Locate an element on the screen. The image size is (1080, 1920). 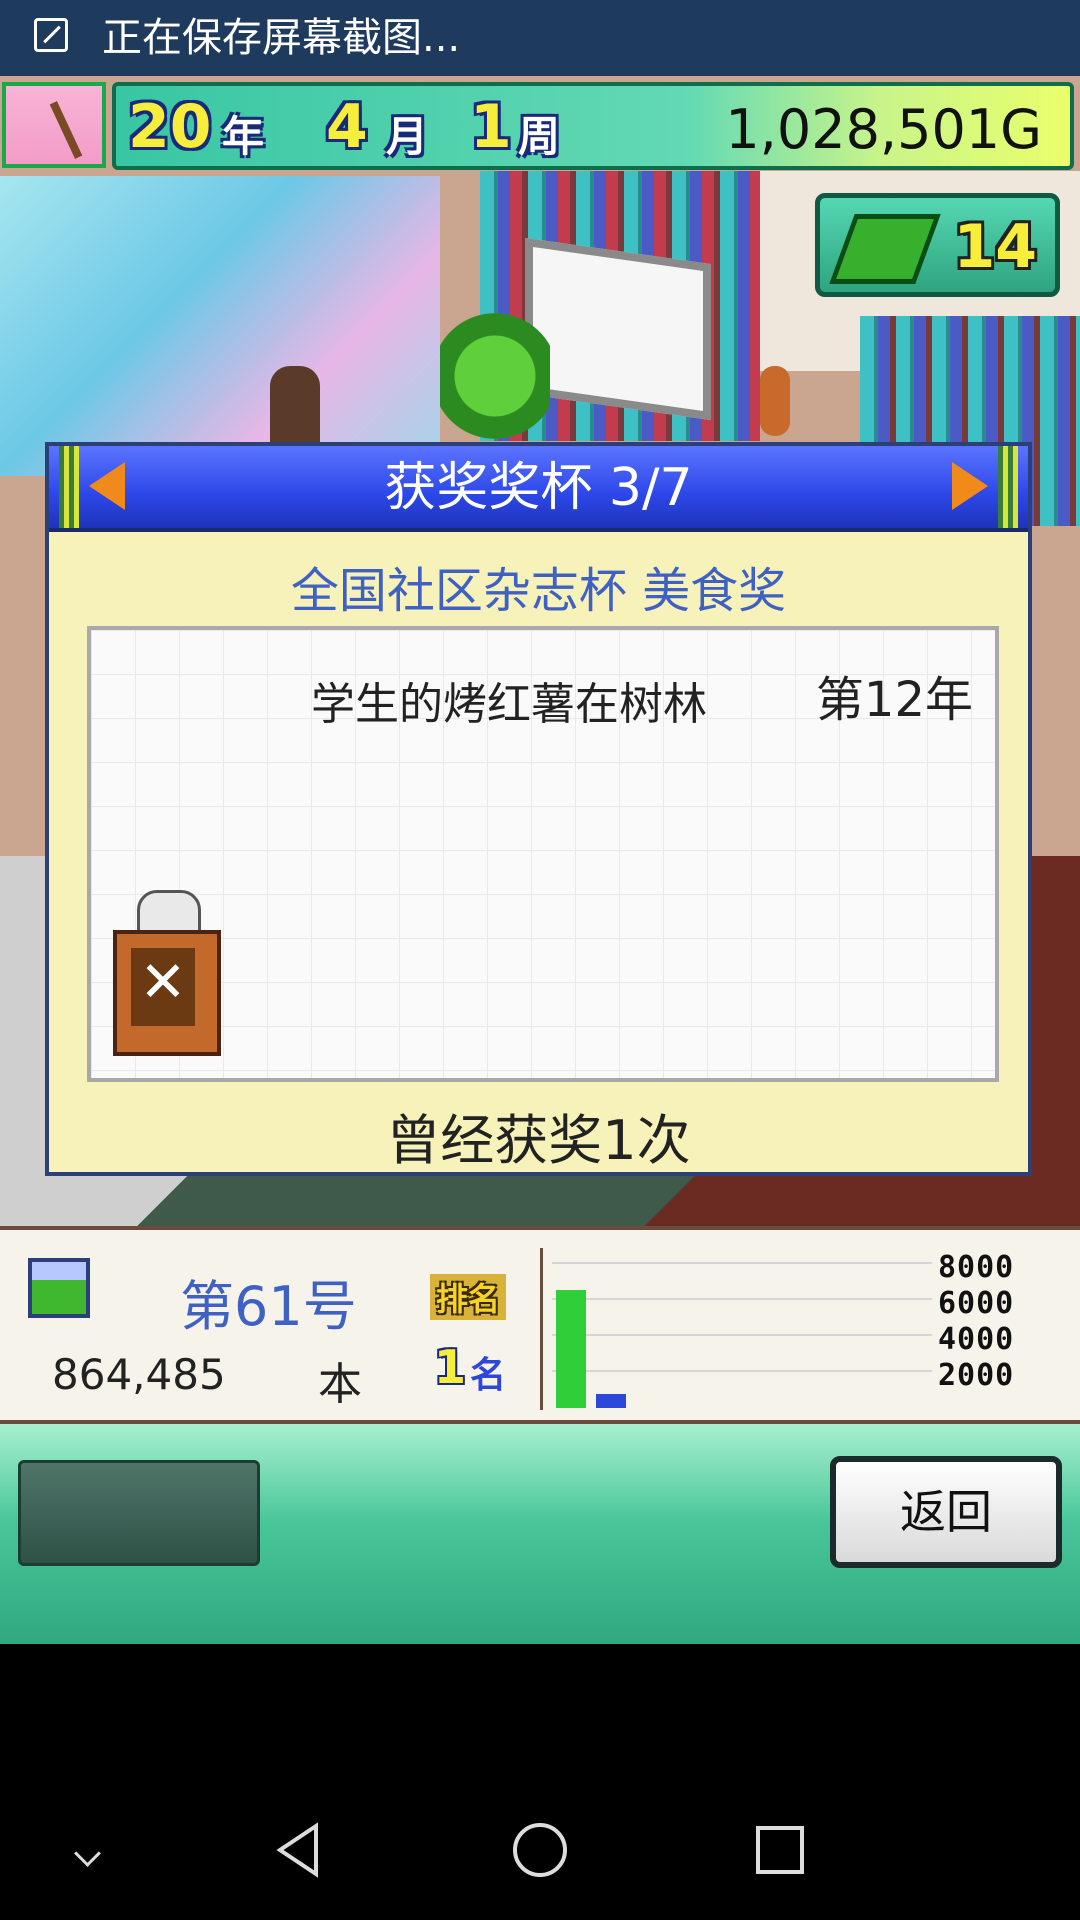
book-icon is located at coordinates (885, 249).